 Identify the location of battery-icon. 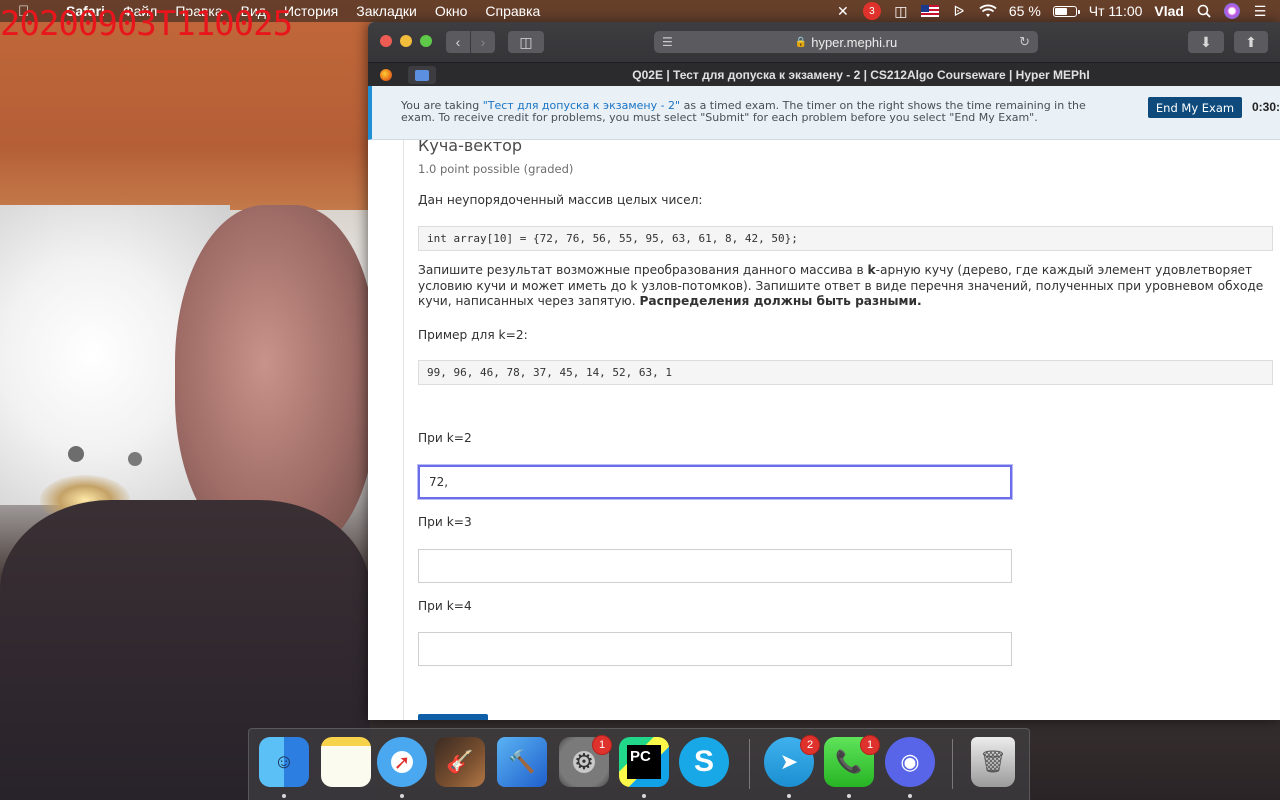
(1066, 11).